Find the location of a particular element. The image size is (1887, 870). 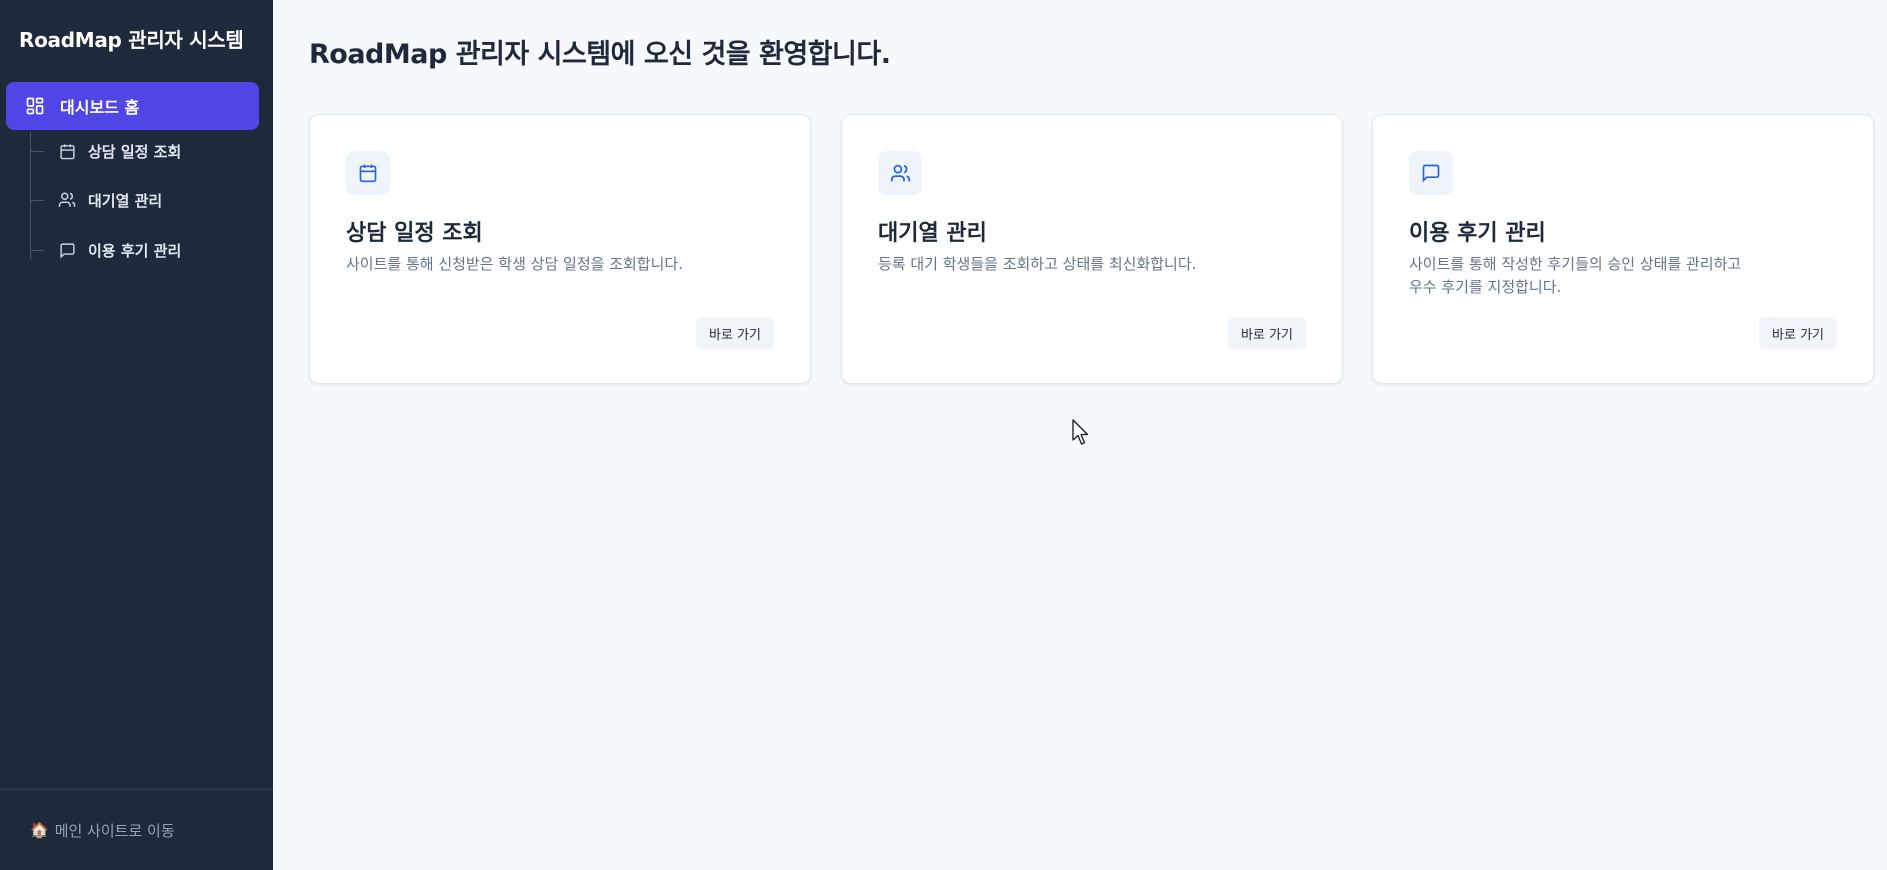

sidebar-item-consult-schedule: 상담 일정 조회 is located at coordinates (145, 151).